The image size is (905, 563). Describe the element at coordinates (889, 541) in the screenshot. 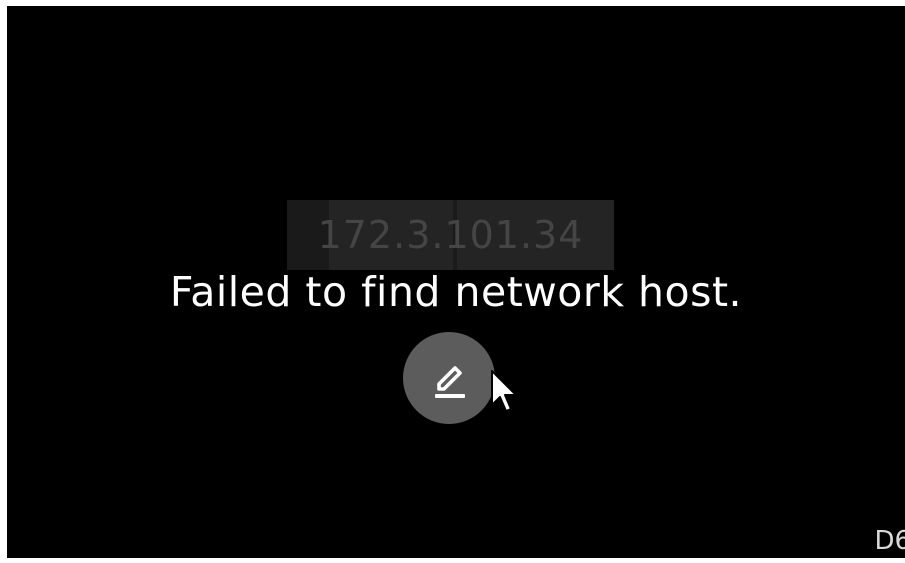

I see `corner-label: D6` at that location.